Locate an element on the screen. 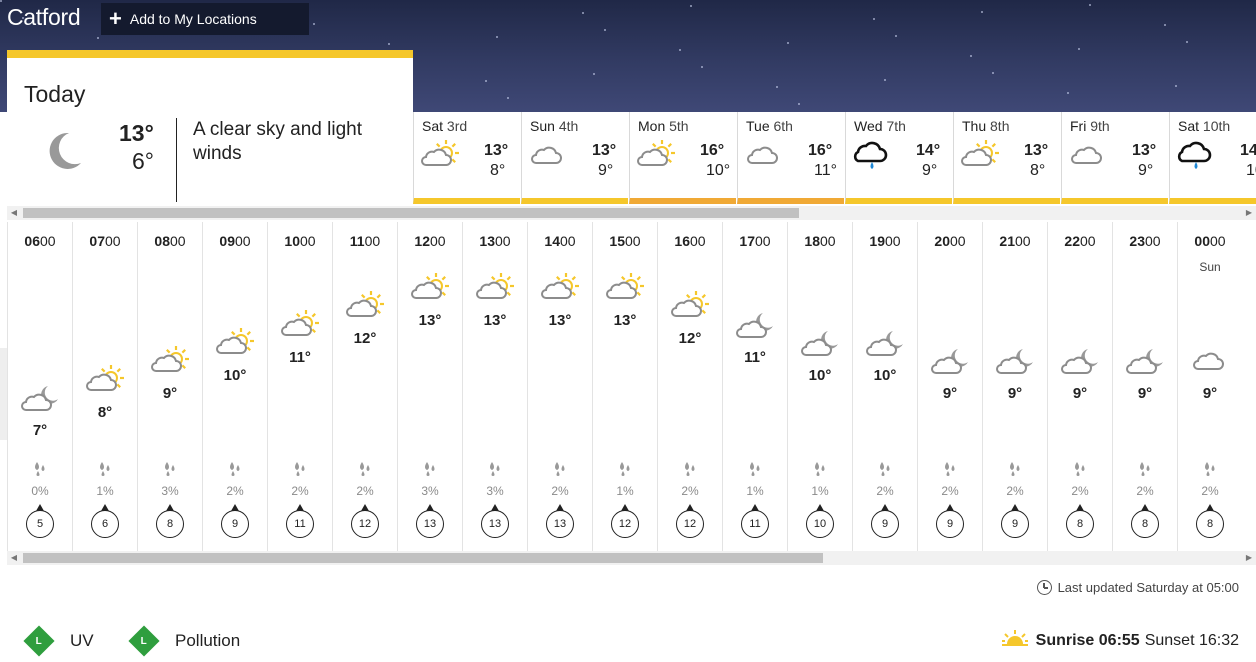 The height and width of the screenshot is (662, 1256). hour-column: 1600 12° 2% 12 is located at coordinates (689, 386).